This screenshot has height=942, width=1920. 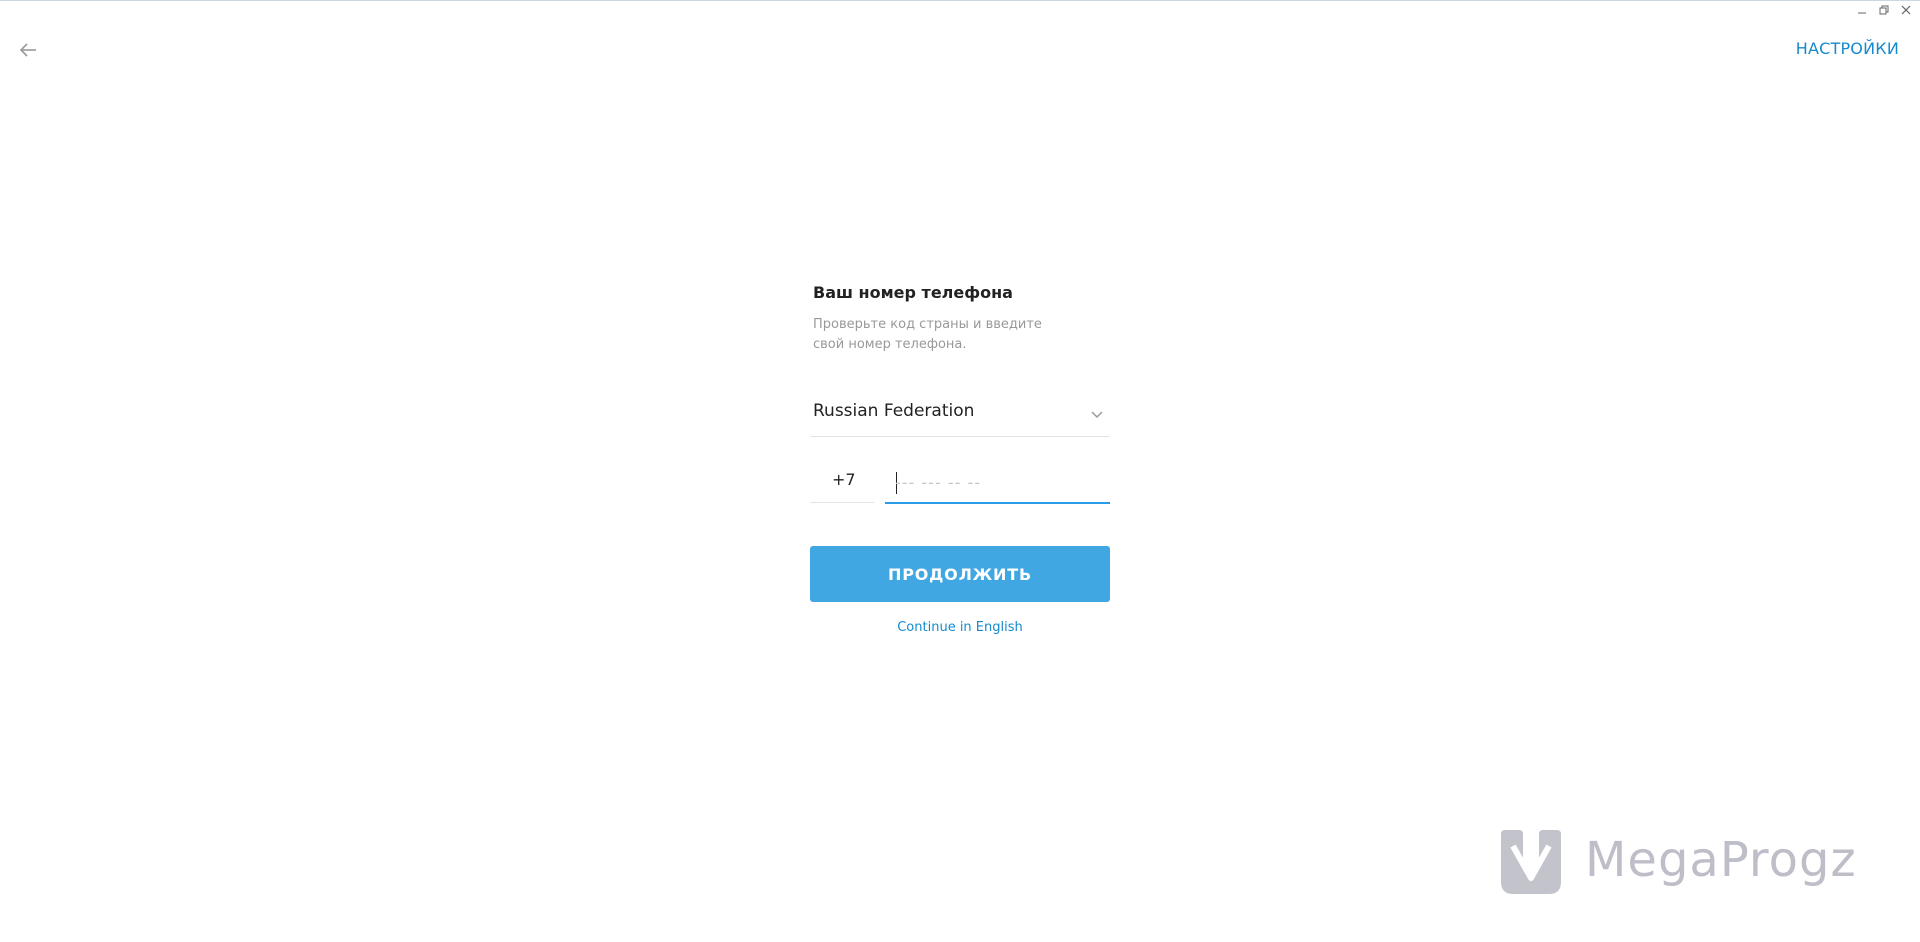 I want to click on window-controls, so click(x=1884, y=10).